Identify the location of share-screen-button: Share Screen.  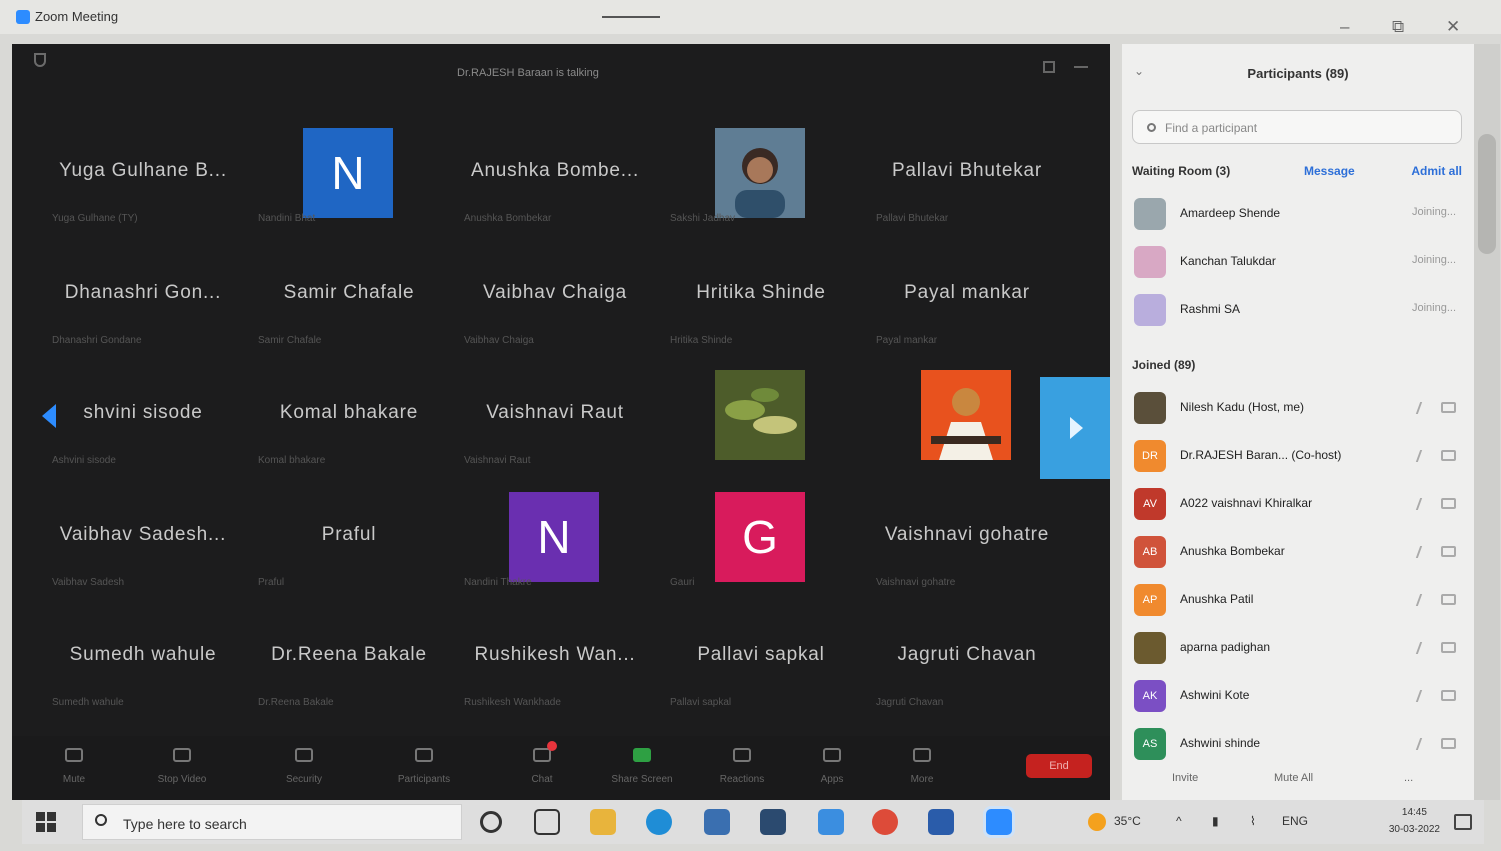
(642, 769).